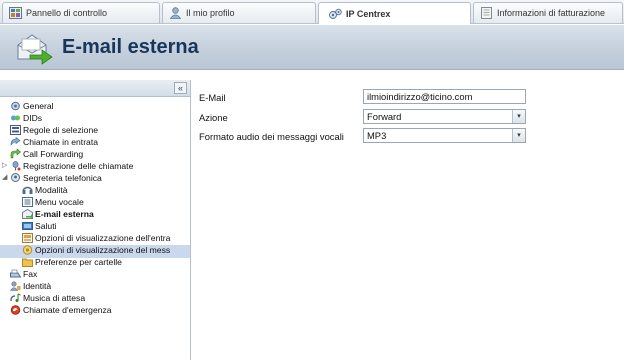 The height and width of the screenshot is (360, 624). I want to click on tree-item-hold-music: Musica di attesa, so click(47, 297).